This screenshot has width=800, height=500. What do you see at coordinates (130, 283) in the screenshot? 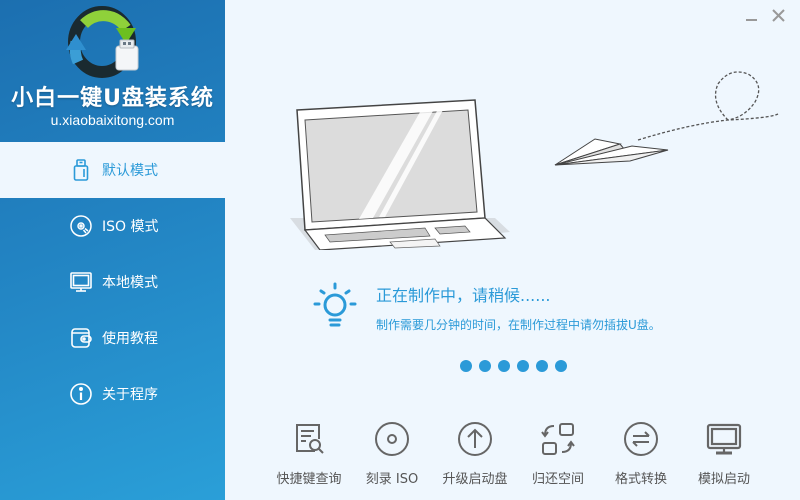
I see `sidebar-item-label: 本地模式` at bounding box center [130, 283].